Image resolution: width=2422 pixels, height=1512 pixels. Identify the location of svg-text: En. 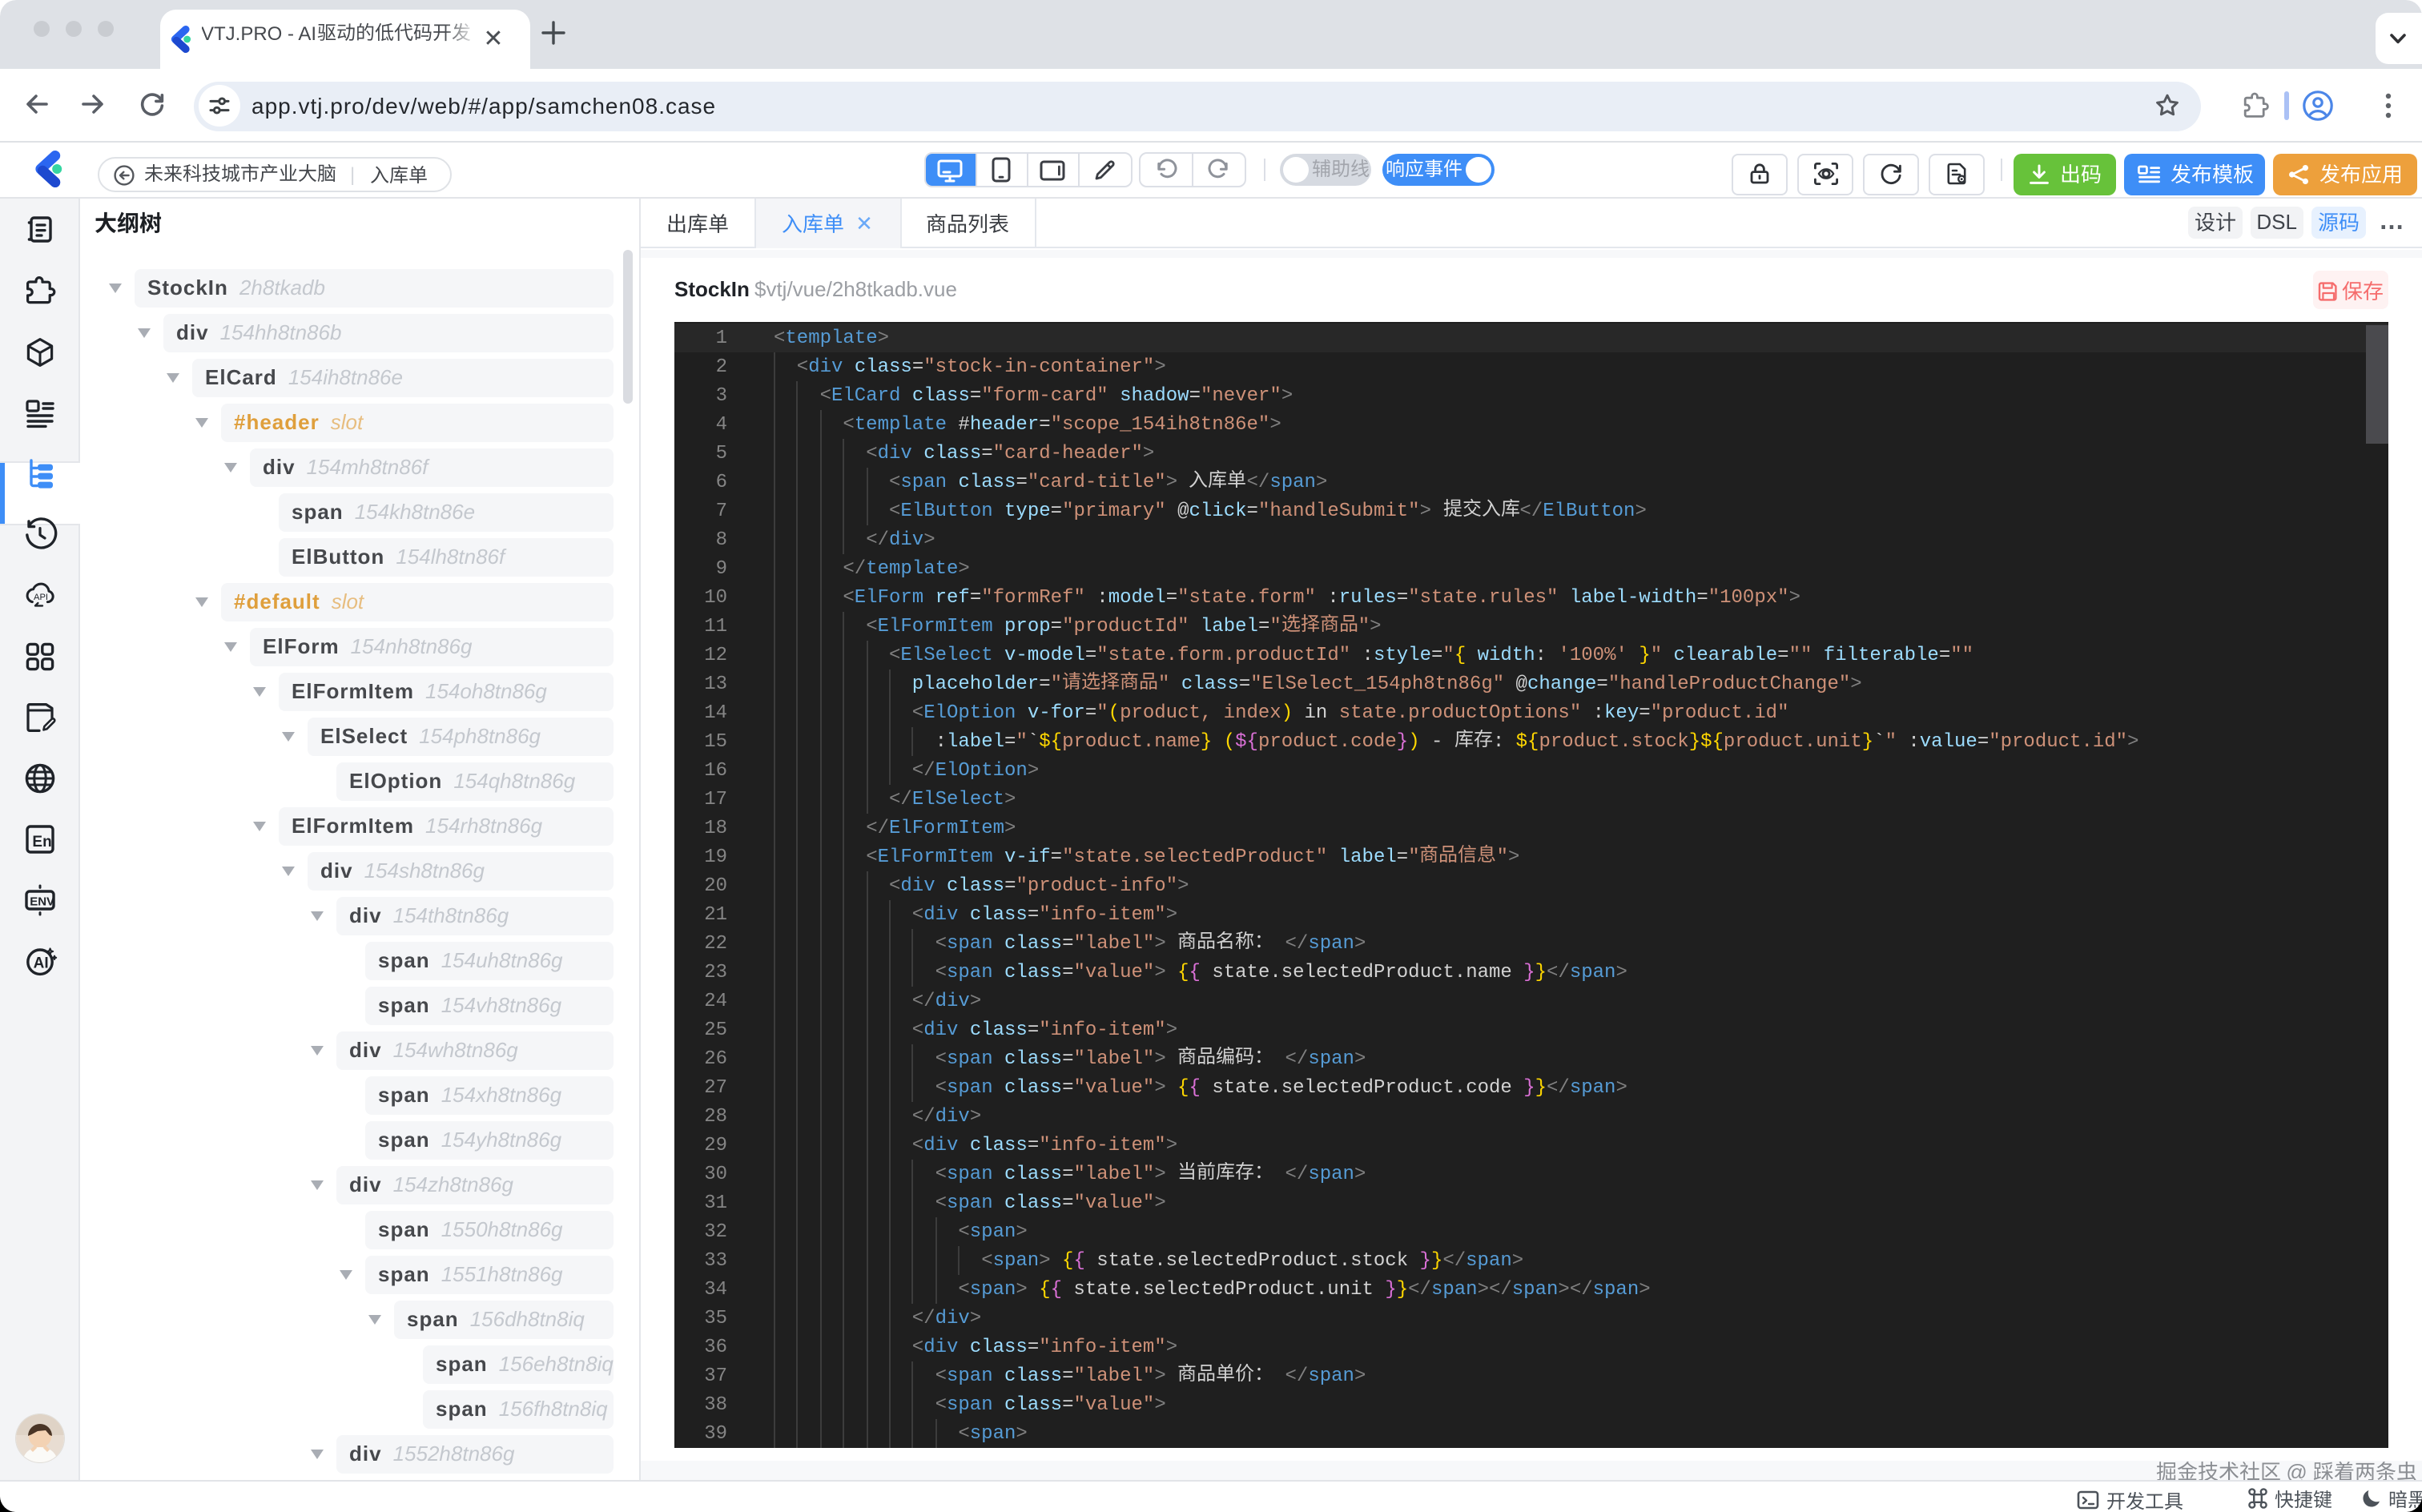
(41, 842).